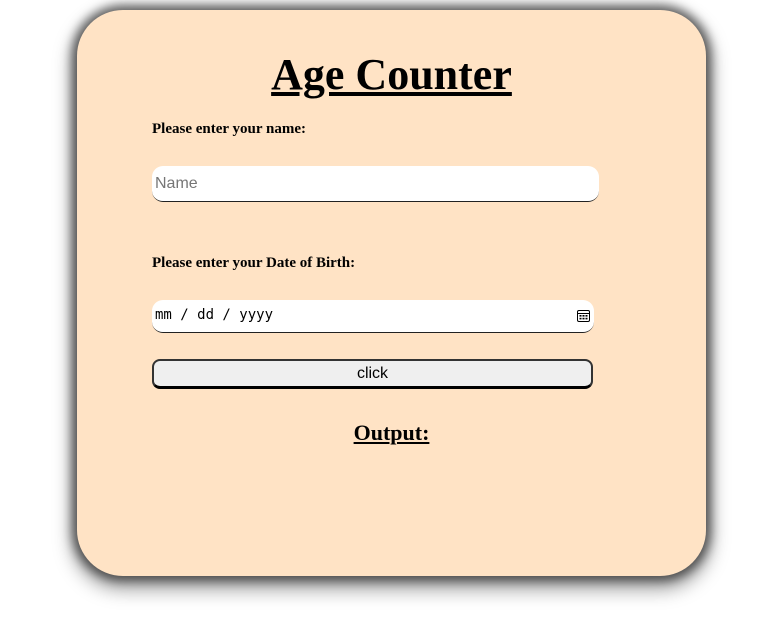  Describe the element at coordinates (254, 263) in the screenshot. I see `dob-label: Please enter your Date of Birth:` at that location.